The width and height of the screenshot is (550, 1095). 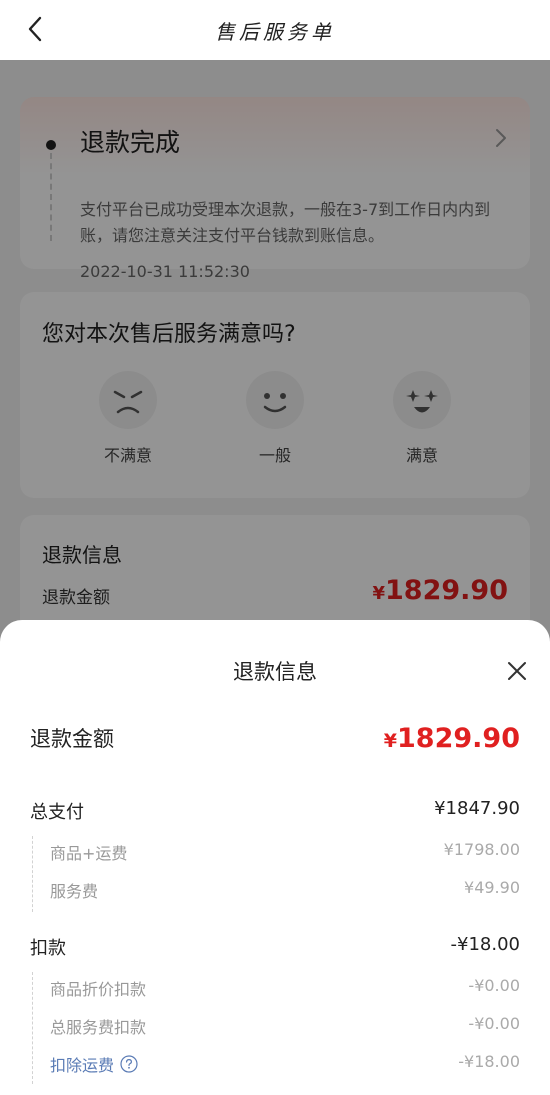 What do you see at coordinates (57, 812) in the screenshot?
I see `total-paid-label: 总支付` at bounding box center [57, 812].